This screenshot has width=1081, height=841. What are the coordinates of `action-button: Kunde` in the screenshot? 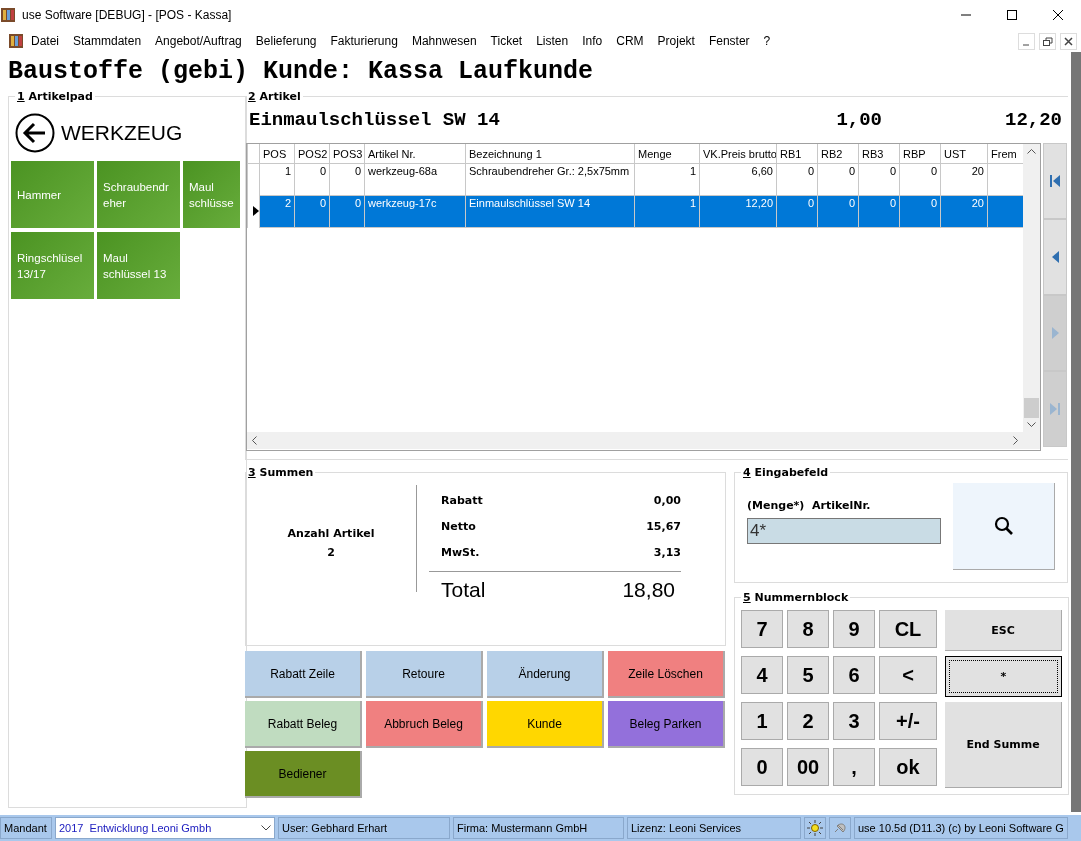 It's located at (545, 724).